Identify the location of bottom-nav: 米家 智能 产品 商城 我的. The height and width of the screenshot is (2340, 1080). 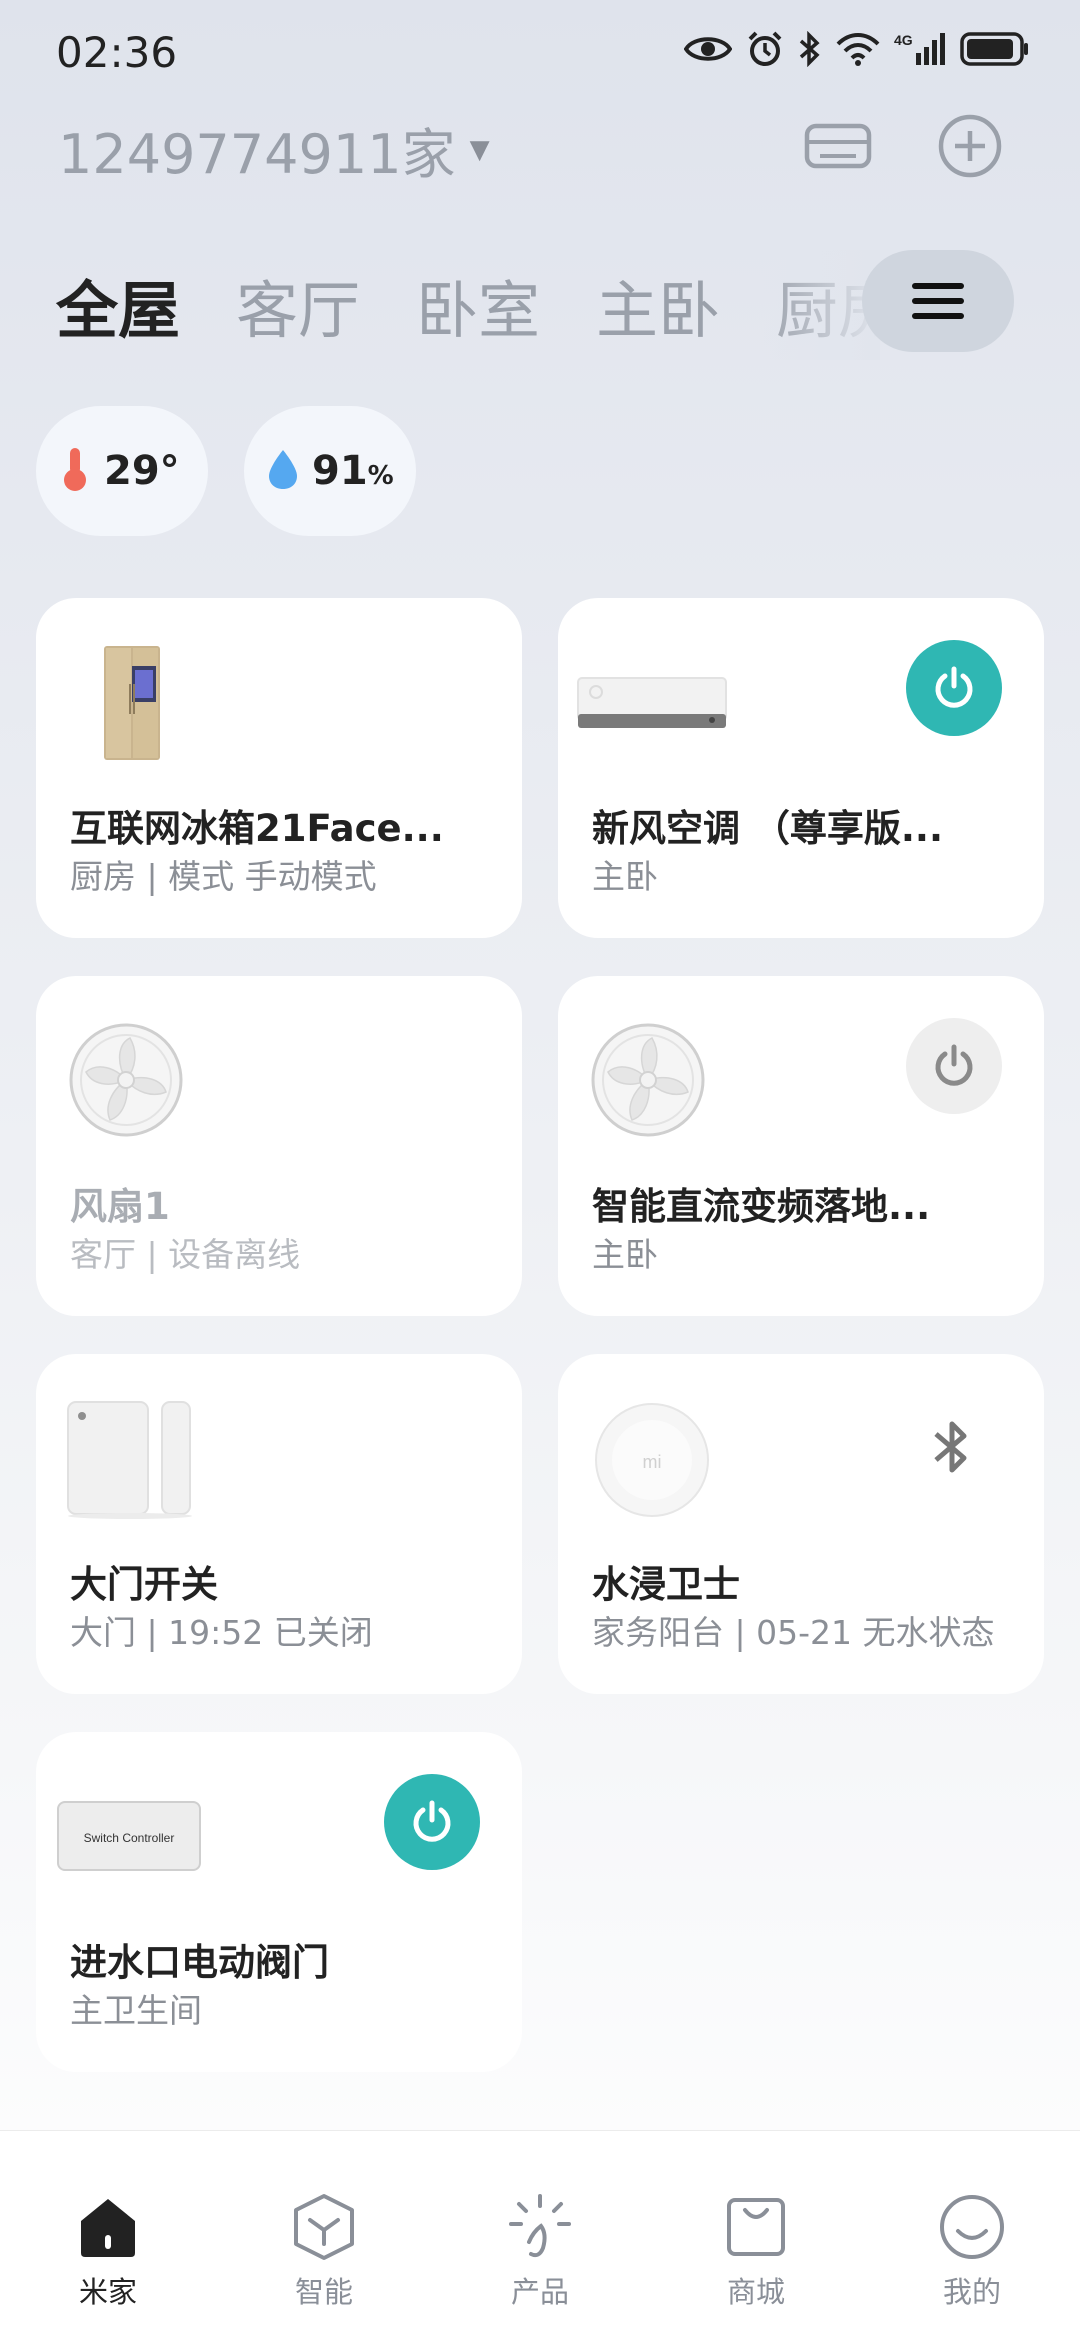
(540, 2235).